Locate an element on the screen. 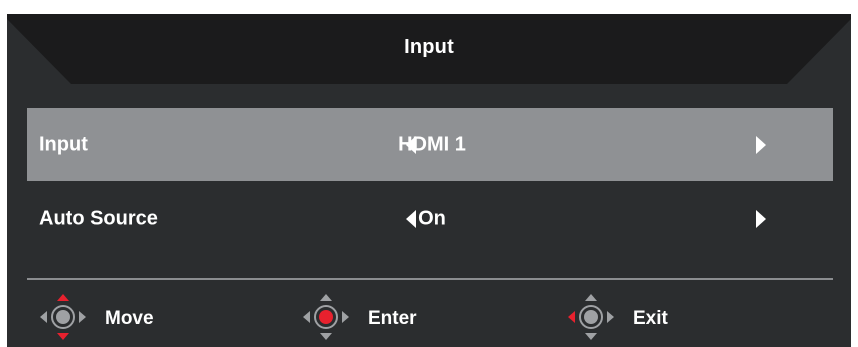 This screenshot has width=858, height=347. hint-enter: Enter is located at coordinates (371, 317).